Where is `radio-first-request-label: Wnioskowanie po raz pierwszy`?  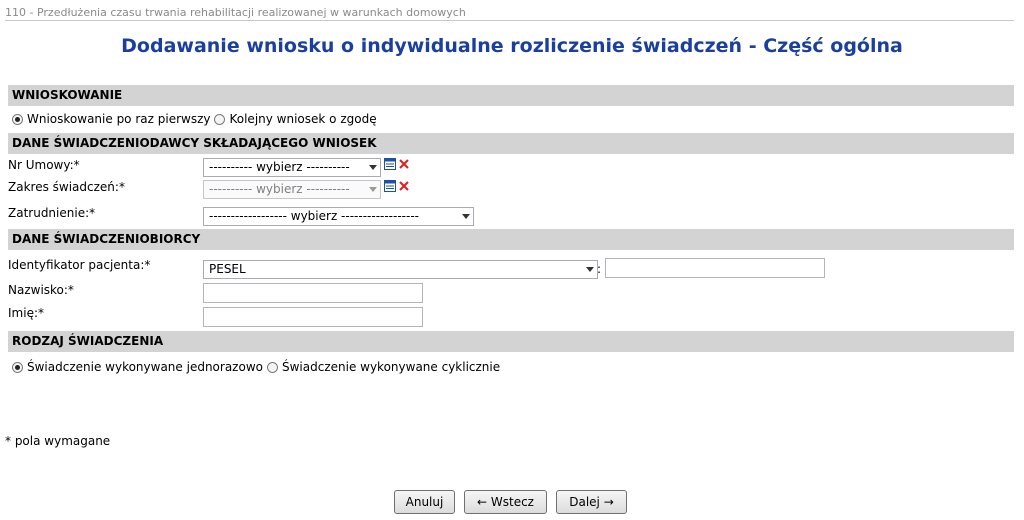 radio-first-request-label: Wnioskowanie po raz pierwszy is located at coordinates (118, 119).